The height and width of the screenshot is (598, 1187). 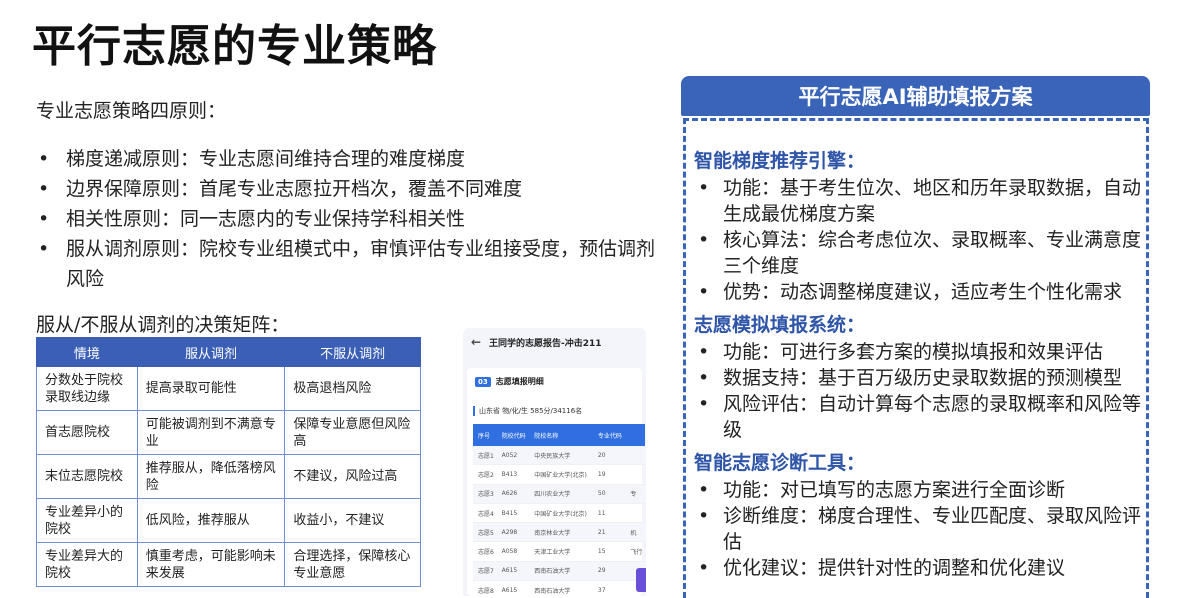 I want to click on table-cell: 可能被调剂到不满意专业, so click(x=211, y=432).